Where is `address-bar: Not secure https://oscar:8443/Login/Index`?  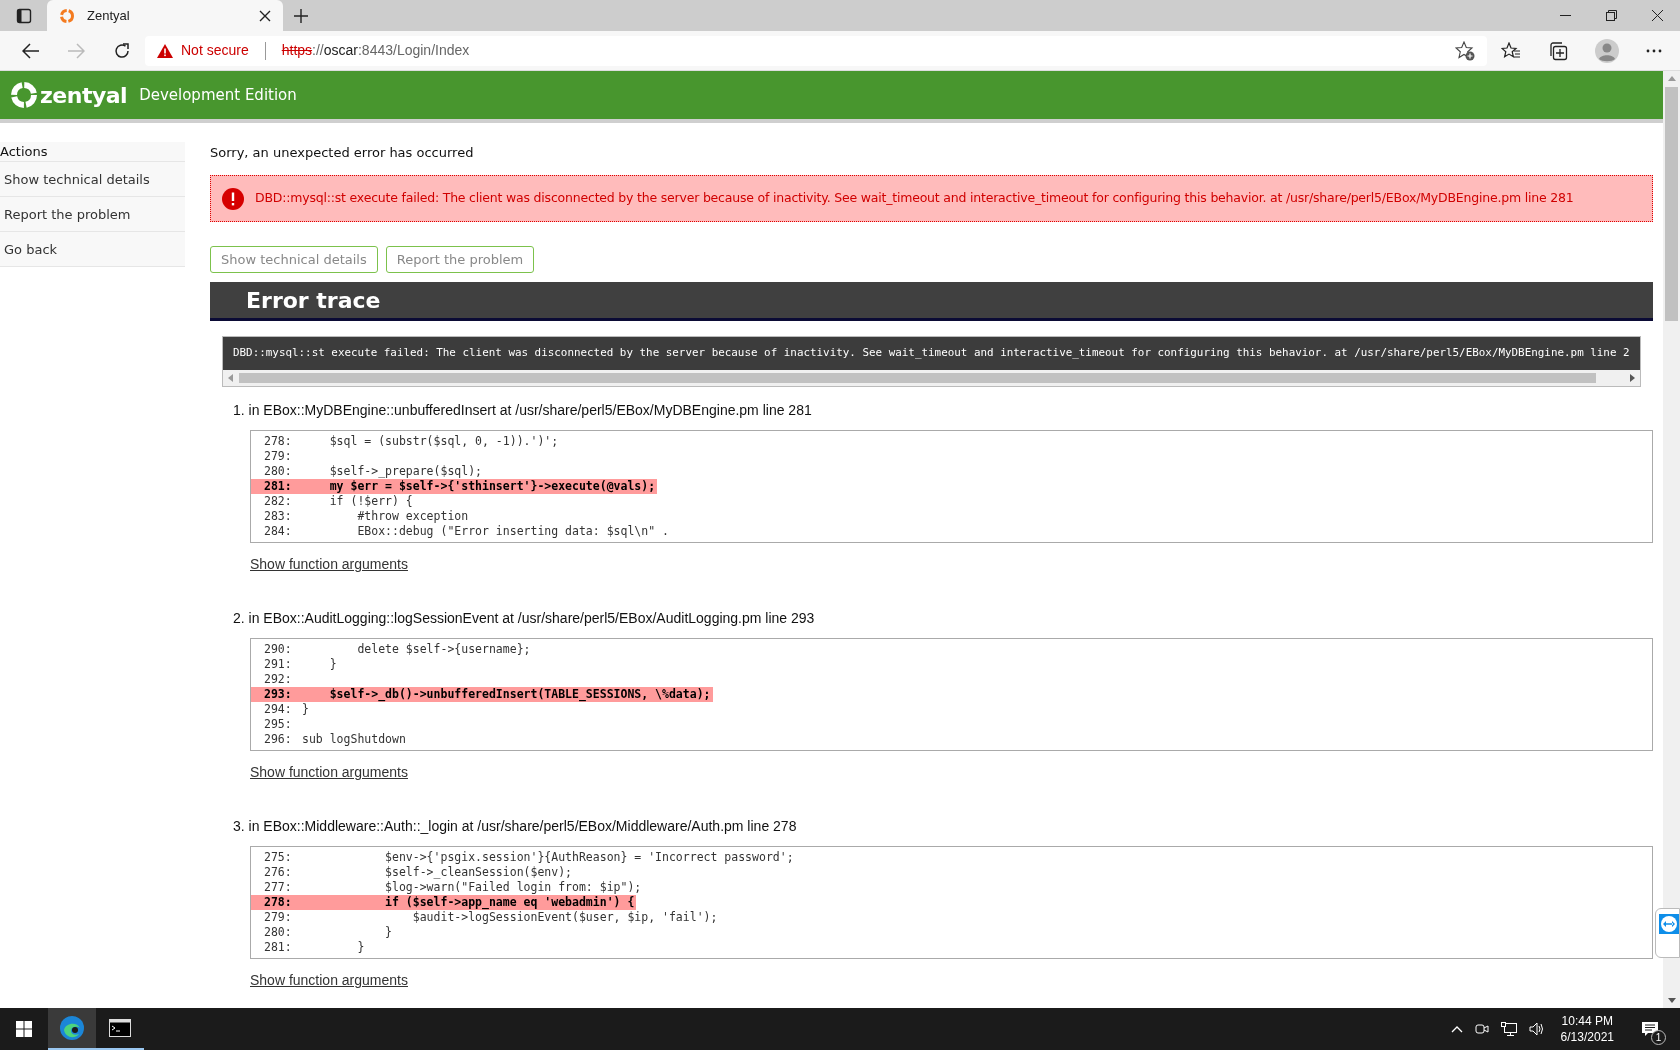
address-bar: Not secure https://oscar:8443/Login/Index is located at coordinates (816, 50).